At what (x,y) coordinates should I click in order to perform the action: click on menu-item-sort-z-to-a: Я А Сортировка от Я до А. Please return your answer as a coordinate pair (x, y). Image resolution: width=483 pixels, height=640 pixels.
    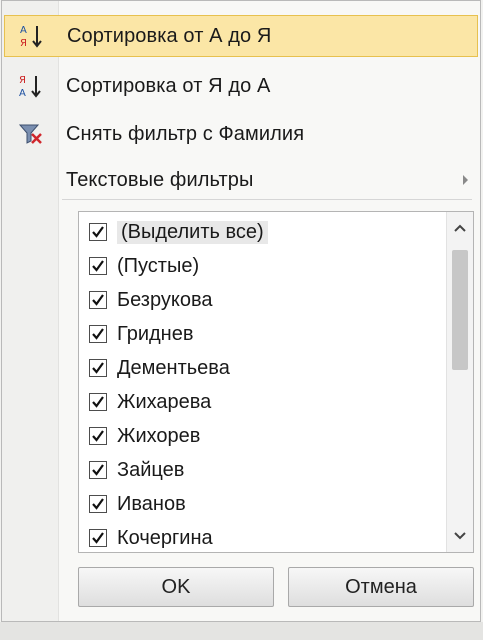
    Looking at the image, I should click on (241, 86).